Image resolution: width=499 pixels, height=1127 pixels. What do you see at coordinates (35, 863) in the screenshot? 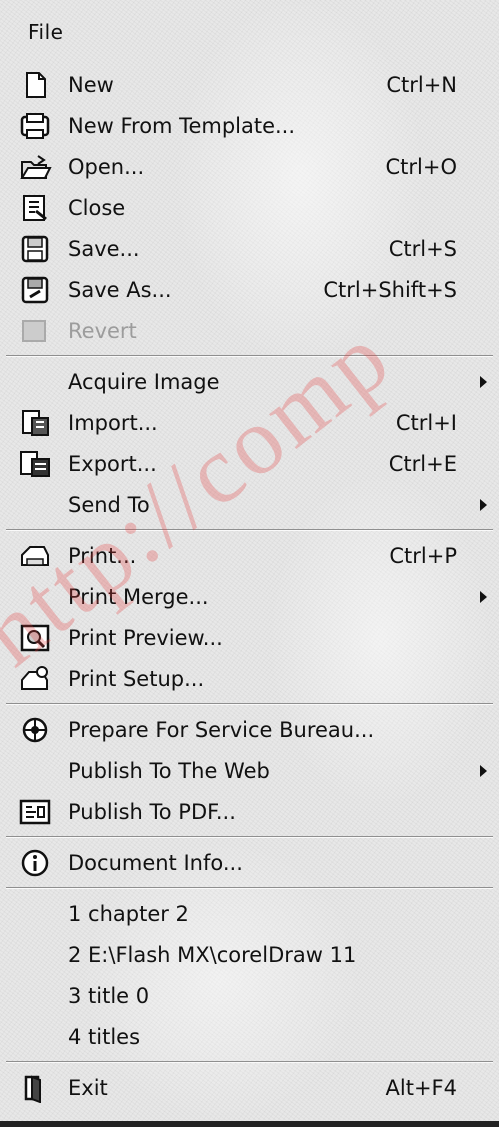
I see `info-icon` at bounding box center [35, 863].